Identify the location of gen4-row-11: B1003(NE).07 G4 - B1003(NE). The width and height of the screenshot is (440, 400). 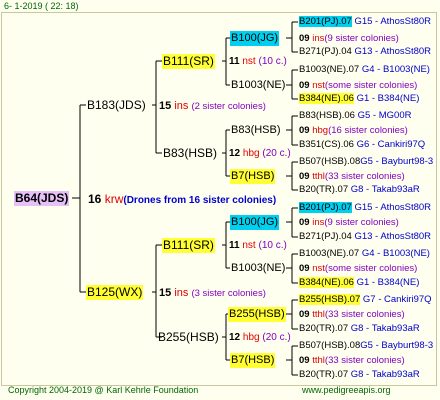
(364, 253).